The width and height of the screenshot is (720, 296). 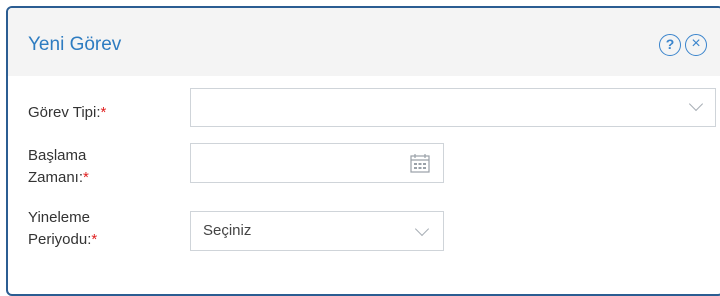 What do you see at coordinates (58, 166) in the screenshot?
I see `start-time-label: Başlama Zamanı:*` at bounding box center [58, 166].